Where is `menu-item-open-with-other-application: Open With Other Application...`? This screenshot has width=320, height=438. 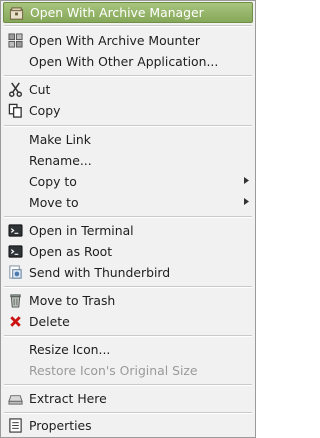 menu-item-open-with-other-application: Open With Other Application... is located at coordinates (128, 61).